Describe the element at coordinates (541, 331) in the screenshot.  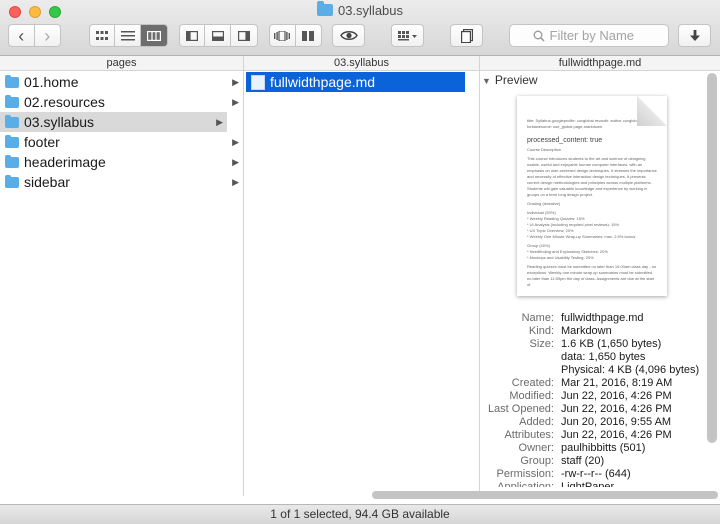
I see `info-key: Kind:` at that location.